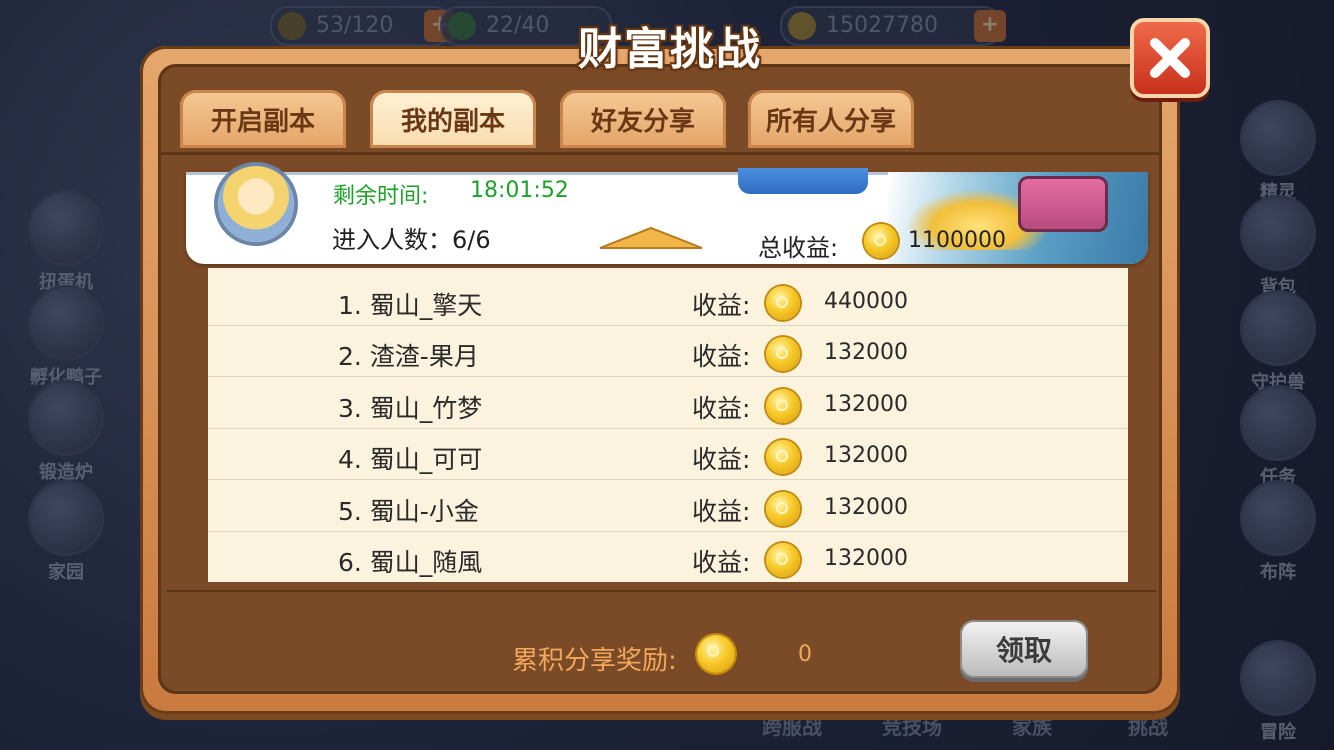 This screenshot has width=1334, height=750. I want to click on share-reward-value: 0, so click(805, 654).